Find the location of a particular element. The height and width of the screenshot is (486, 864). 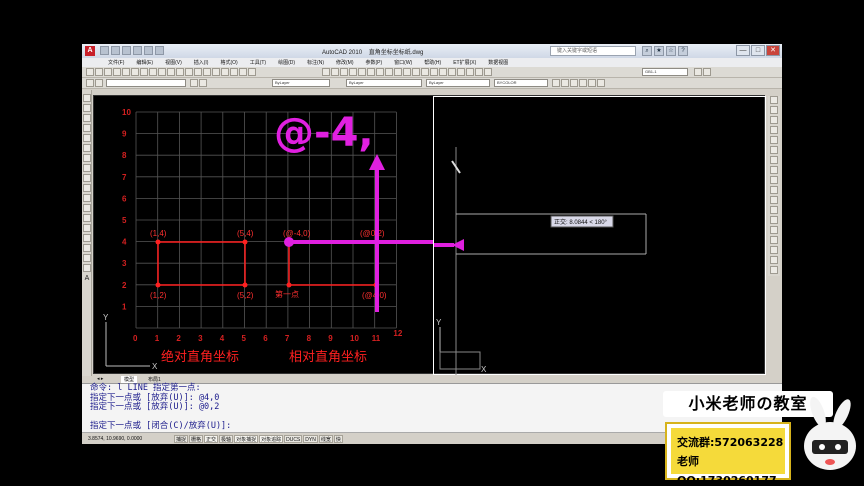

toggle-ortho: 正交 is located at coordinates (211, 439).